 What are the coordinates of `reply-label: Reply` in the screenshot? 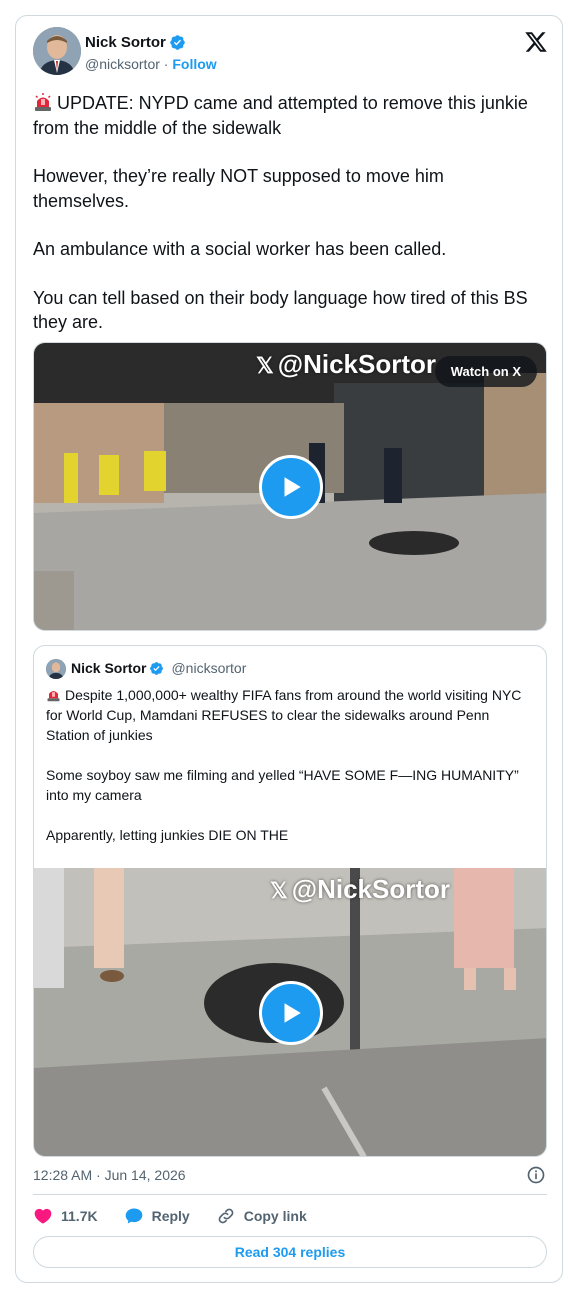 It's located at (170, 1216).